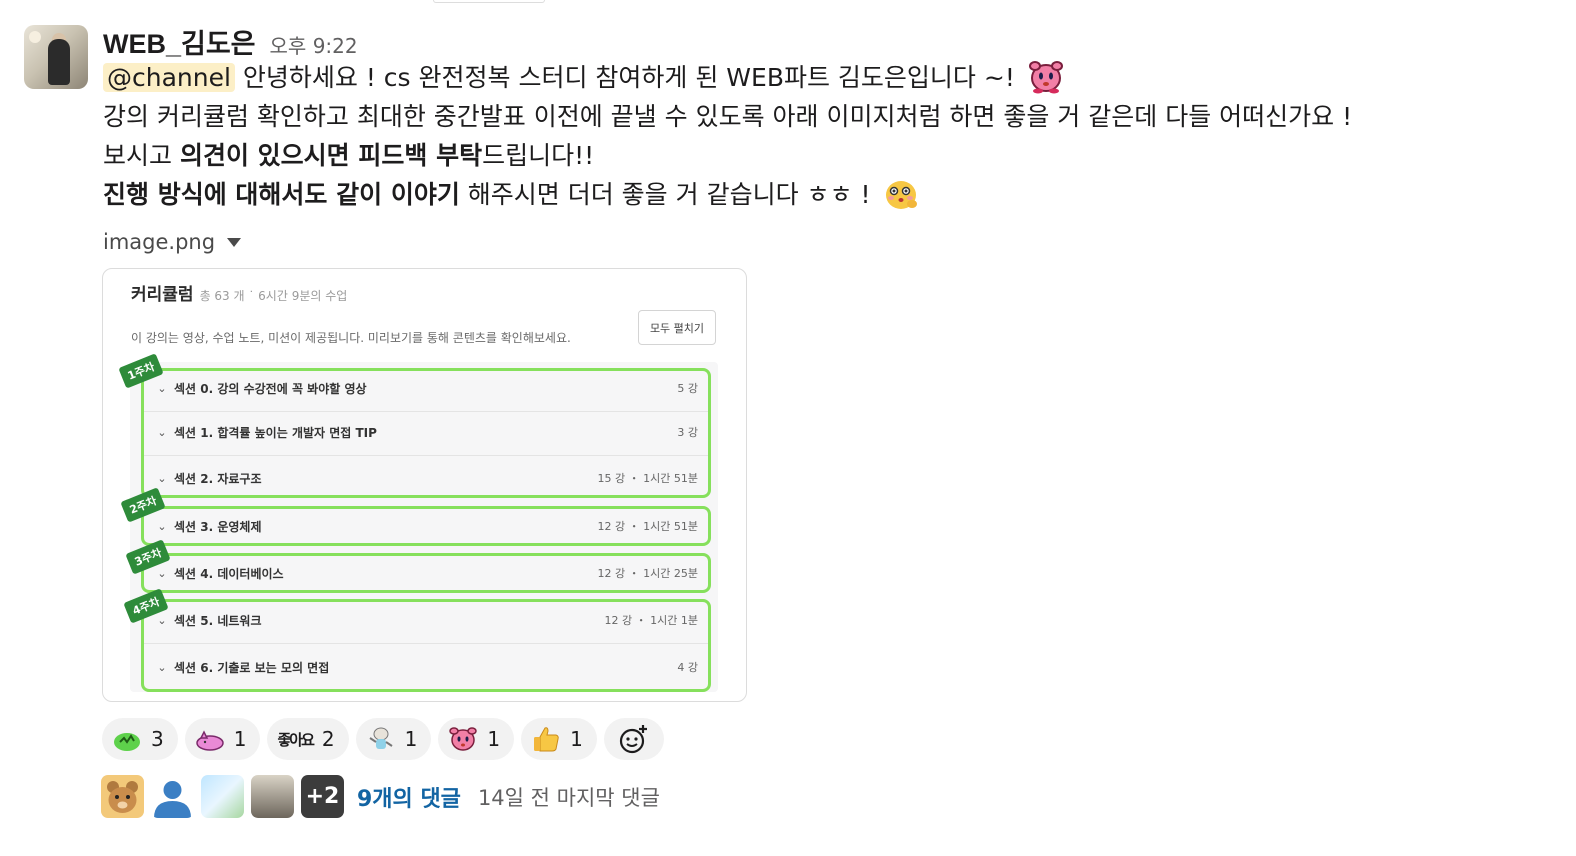 The width and height of the screenshot is (1576, 856). Describe the element at coordinates (162, 295) in the screenshot. I see `curriculum-title-text: 커리큘럼` at that location.